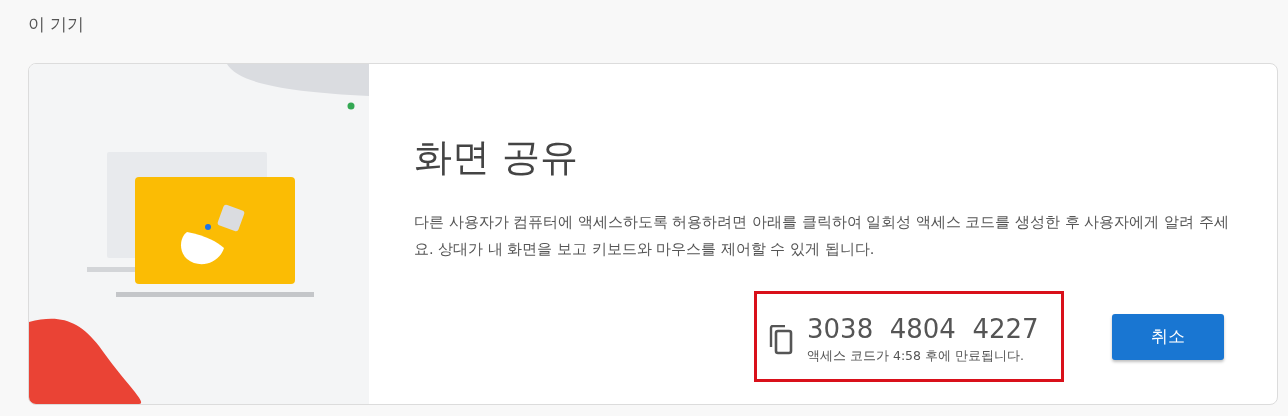 Image resolution: width=1288 pixels, height=416 pixels. I want to click on section-title: 이 기기, so click(57, 24).